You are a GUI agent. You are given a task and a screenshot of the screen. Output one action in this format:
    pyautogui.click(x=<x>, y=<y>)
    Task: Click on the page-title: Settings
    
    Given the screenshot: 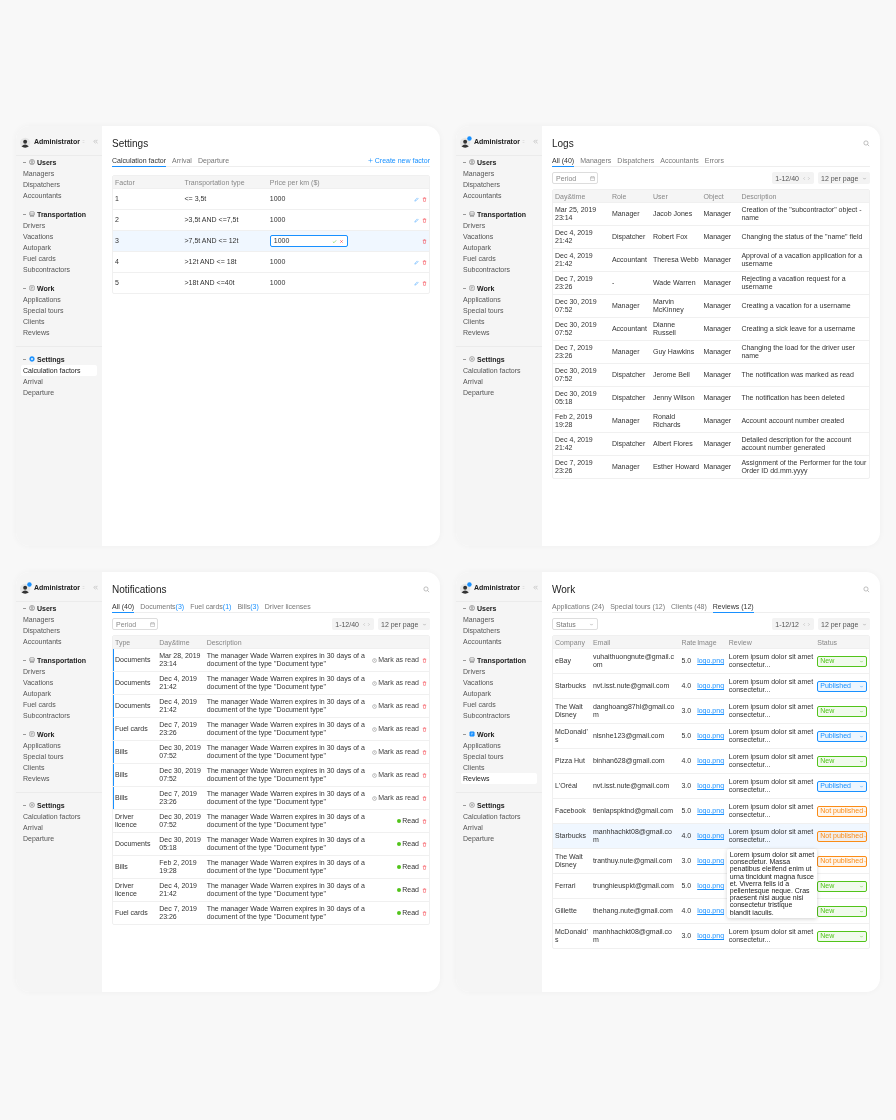 What is the action you would take?
    pyautogui.click(x=130, y=143)
    